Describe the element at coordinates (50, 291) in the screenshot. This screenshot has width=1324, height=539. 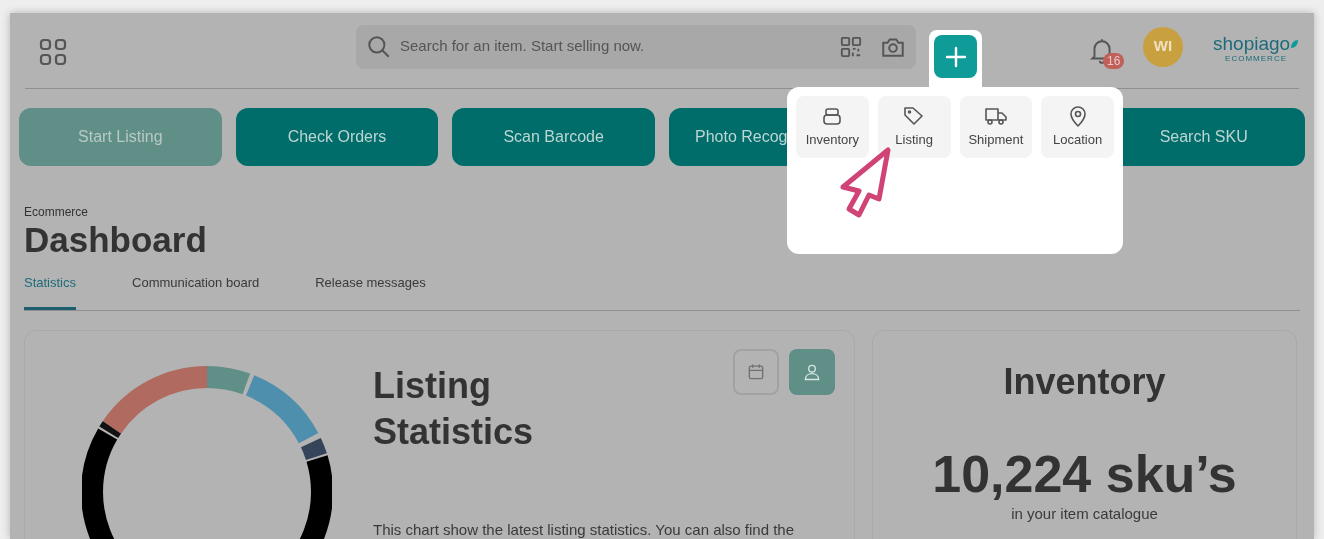
I see `tab: Statistics` at that location.